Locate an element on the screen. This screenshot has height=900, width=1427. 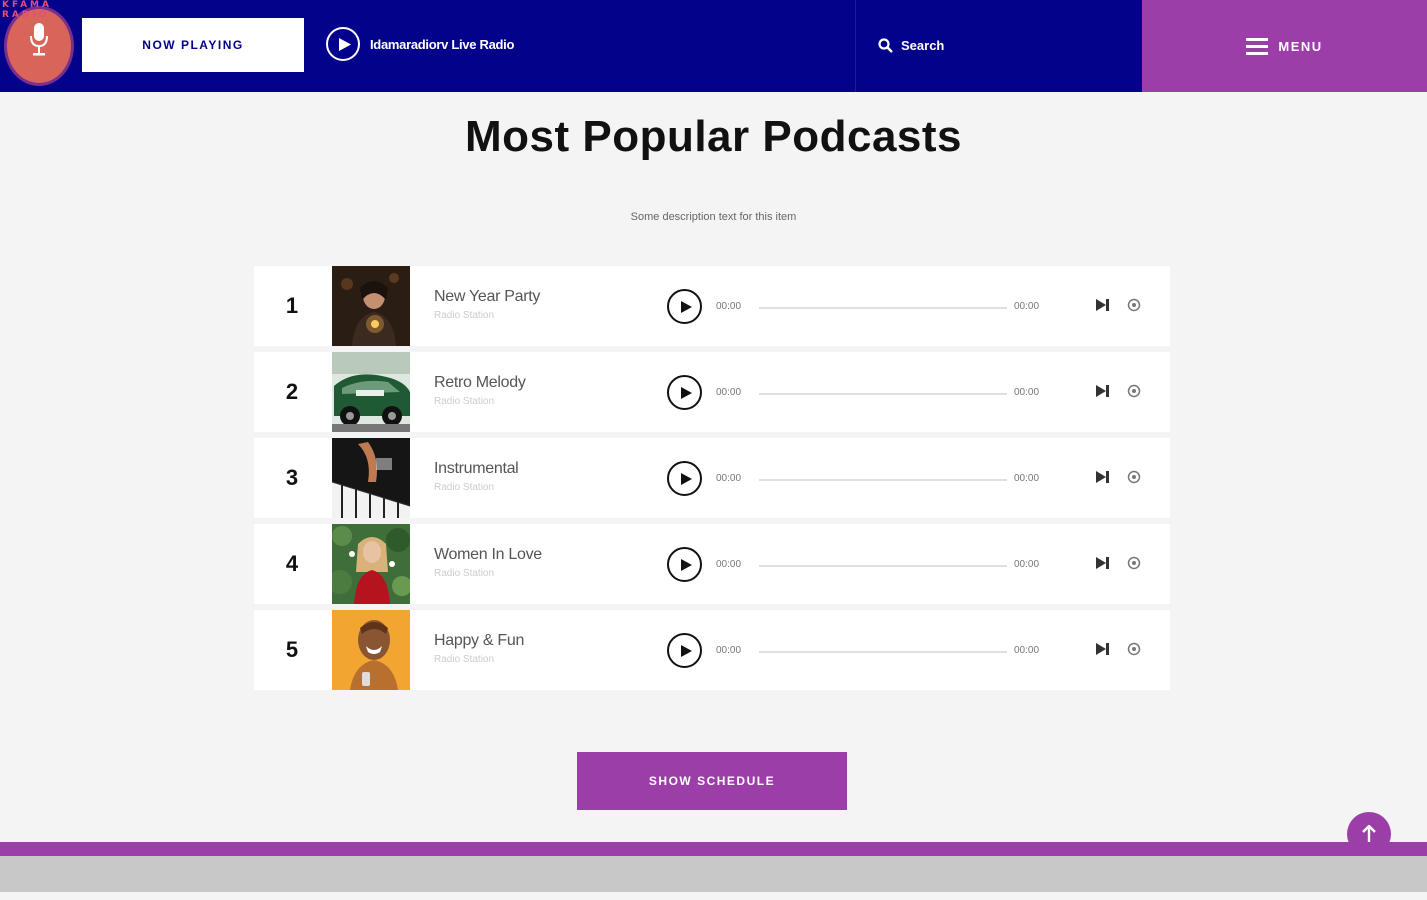
footer is located at coordinates (713, 874).